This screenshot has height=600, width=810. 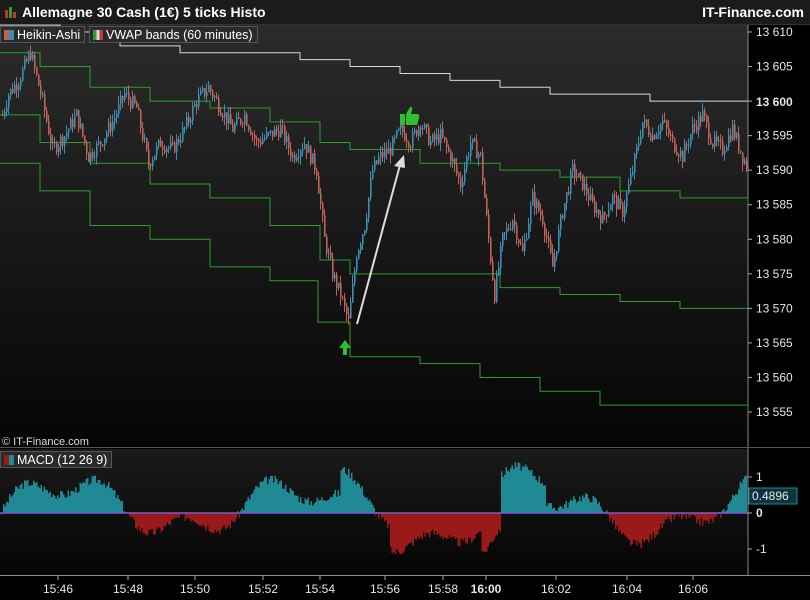 I want to click on macd-label: MACD (12 26 9), so click(x=62, y=460).